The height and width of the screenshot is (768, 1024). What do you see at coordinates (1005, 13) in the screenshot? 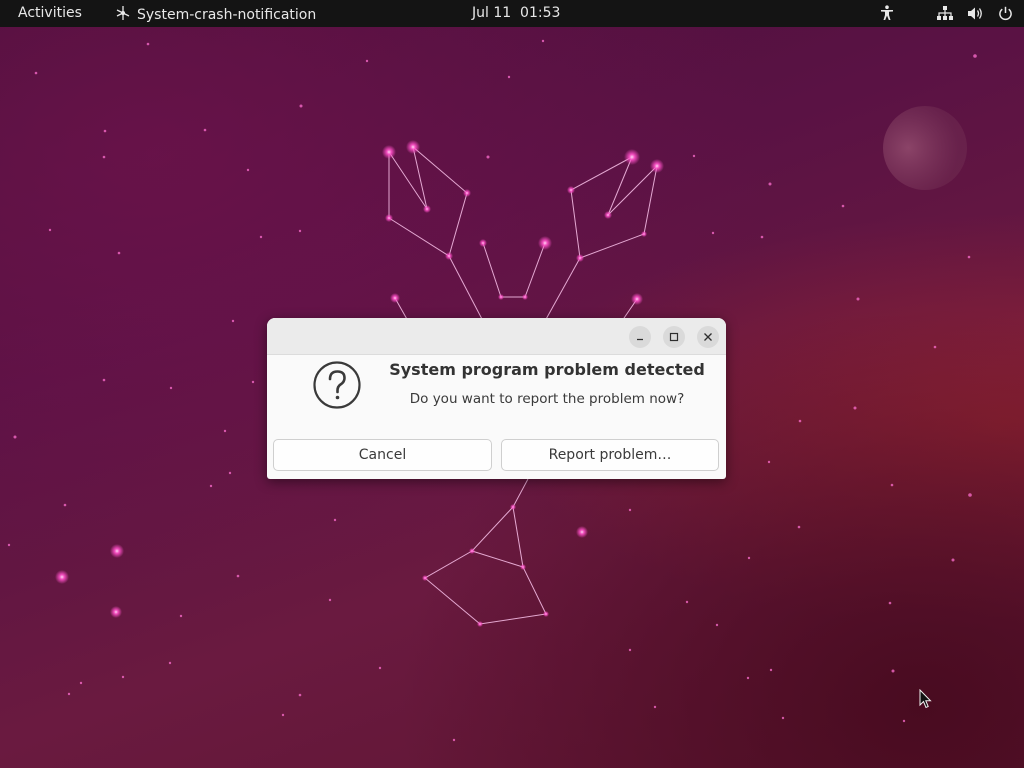
I see `power-icon` at bounding box center [1005, 13].